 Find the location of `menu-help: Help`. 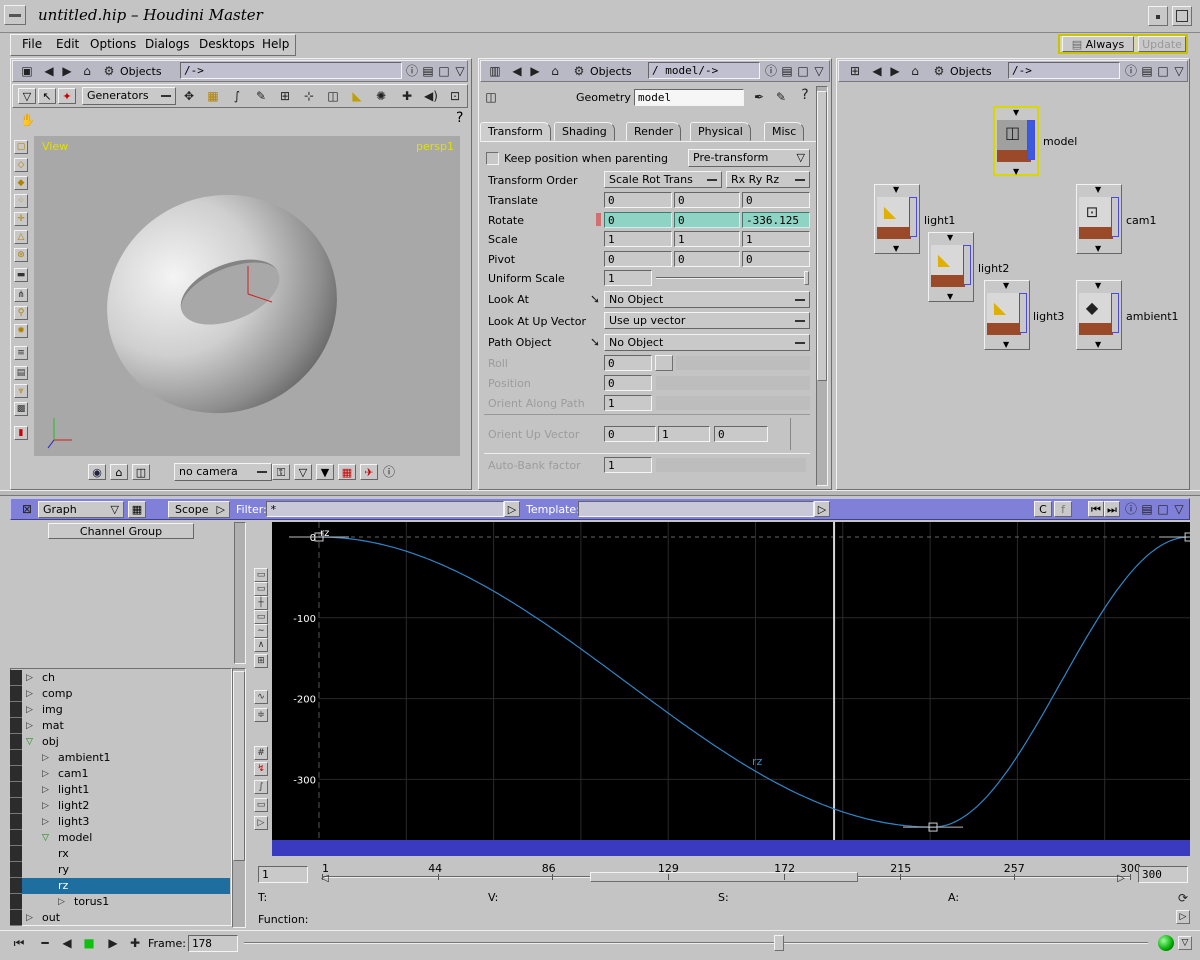

menu-help: Help is located at coordinates (275, 44).